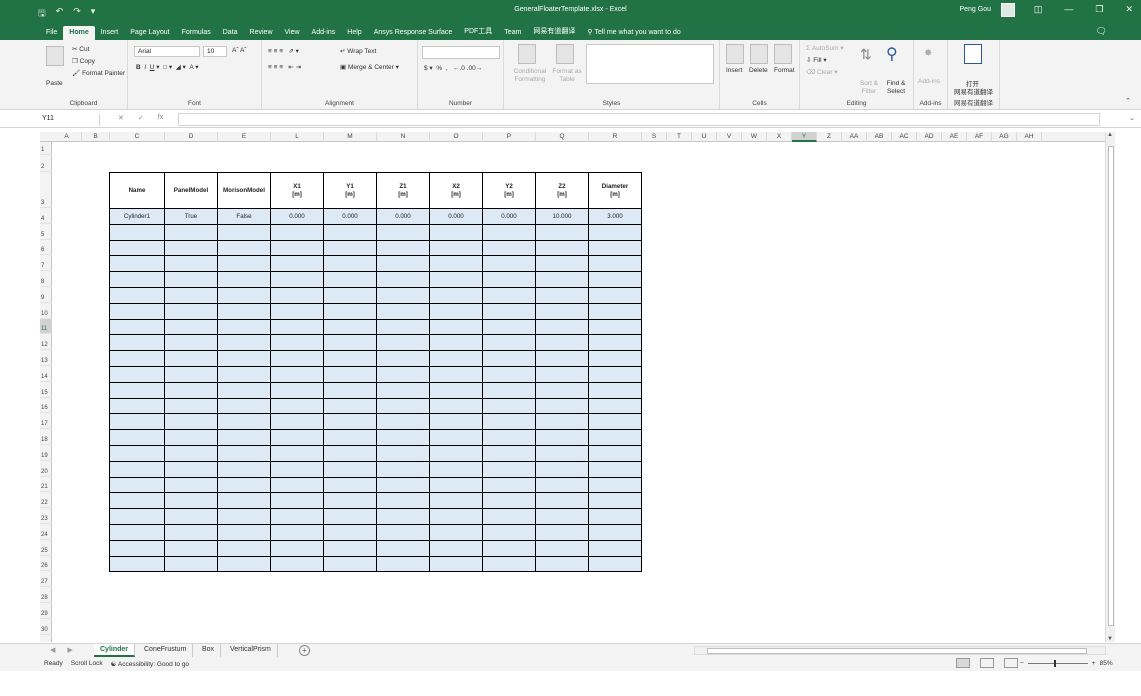  I want to click on table-header-3: X1 [m], so click(297, 190).